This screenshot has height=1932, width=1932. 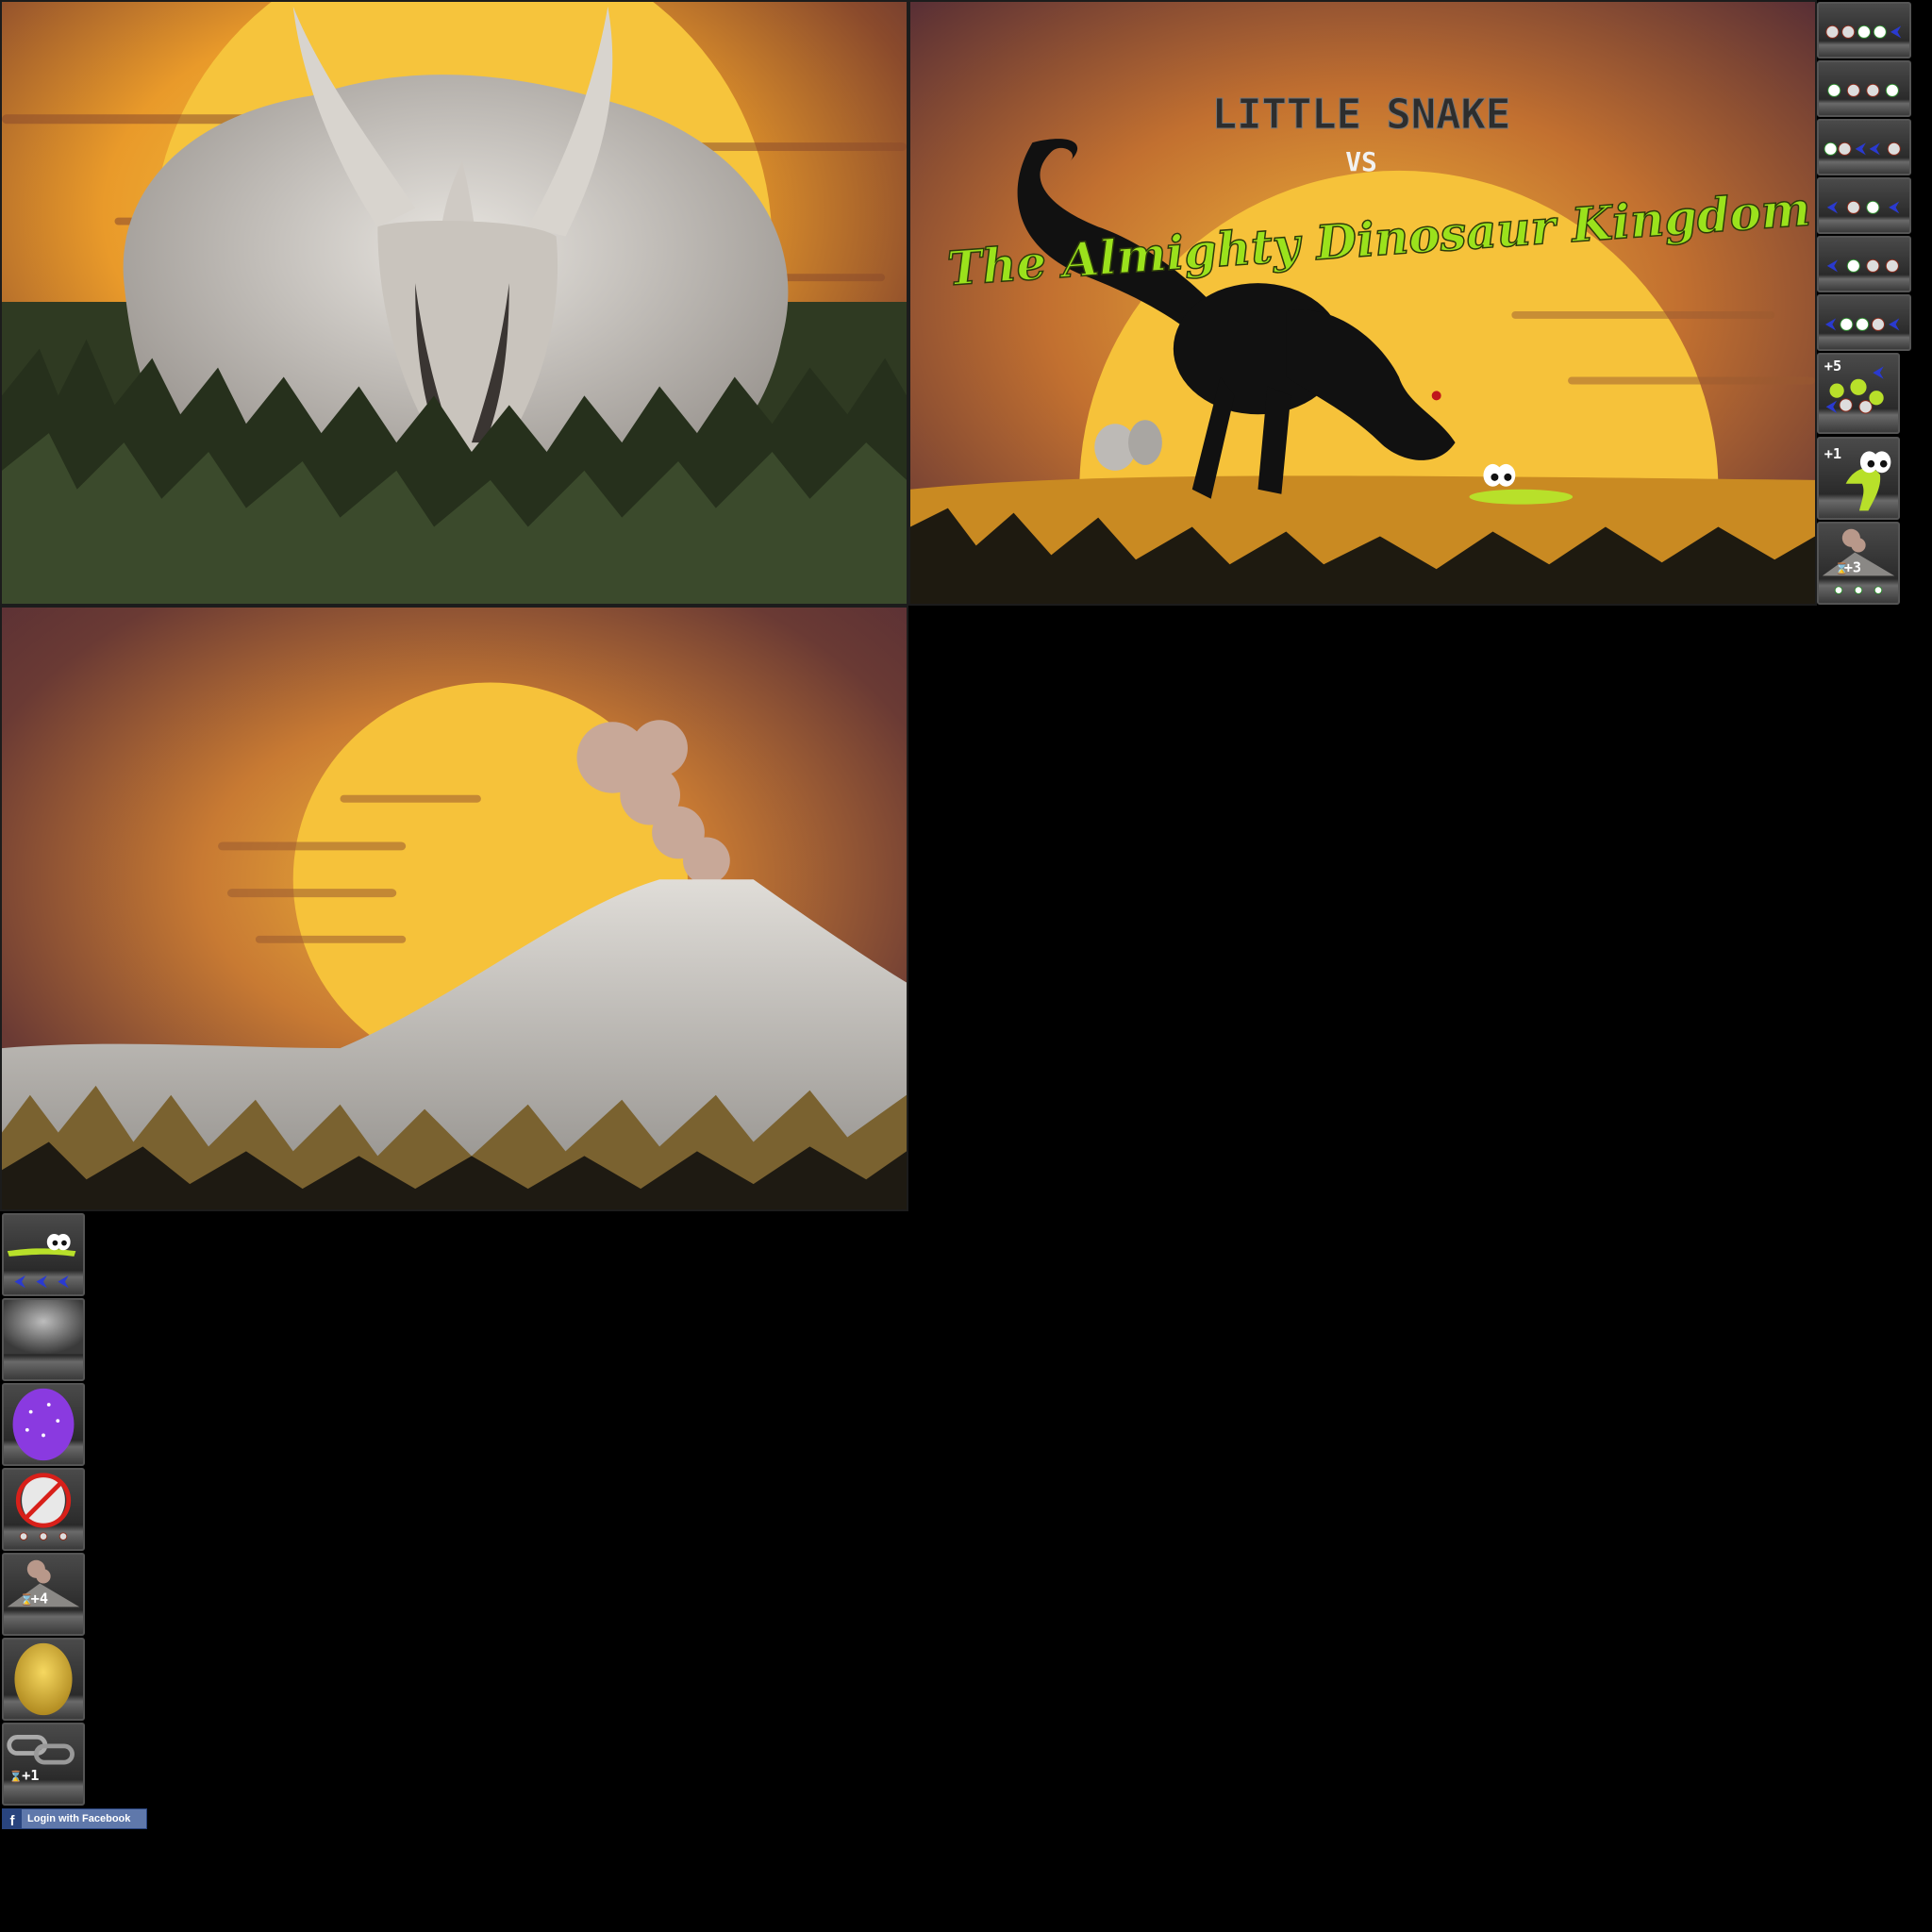 What do you see at coordinates (1361, 115) in the screenshot?
I see `title-line-1: LITTLE SNAKE` at bounding box center [1361, 115].